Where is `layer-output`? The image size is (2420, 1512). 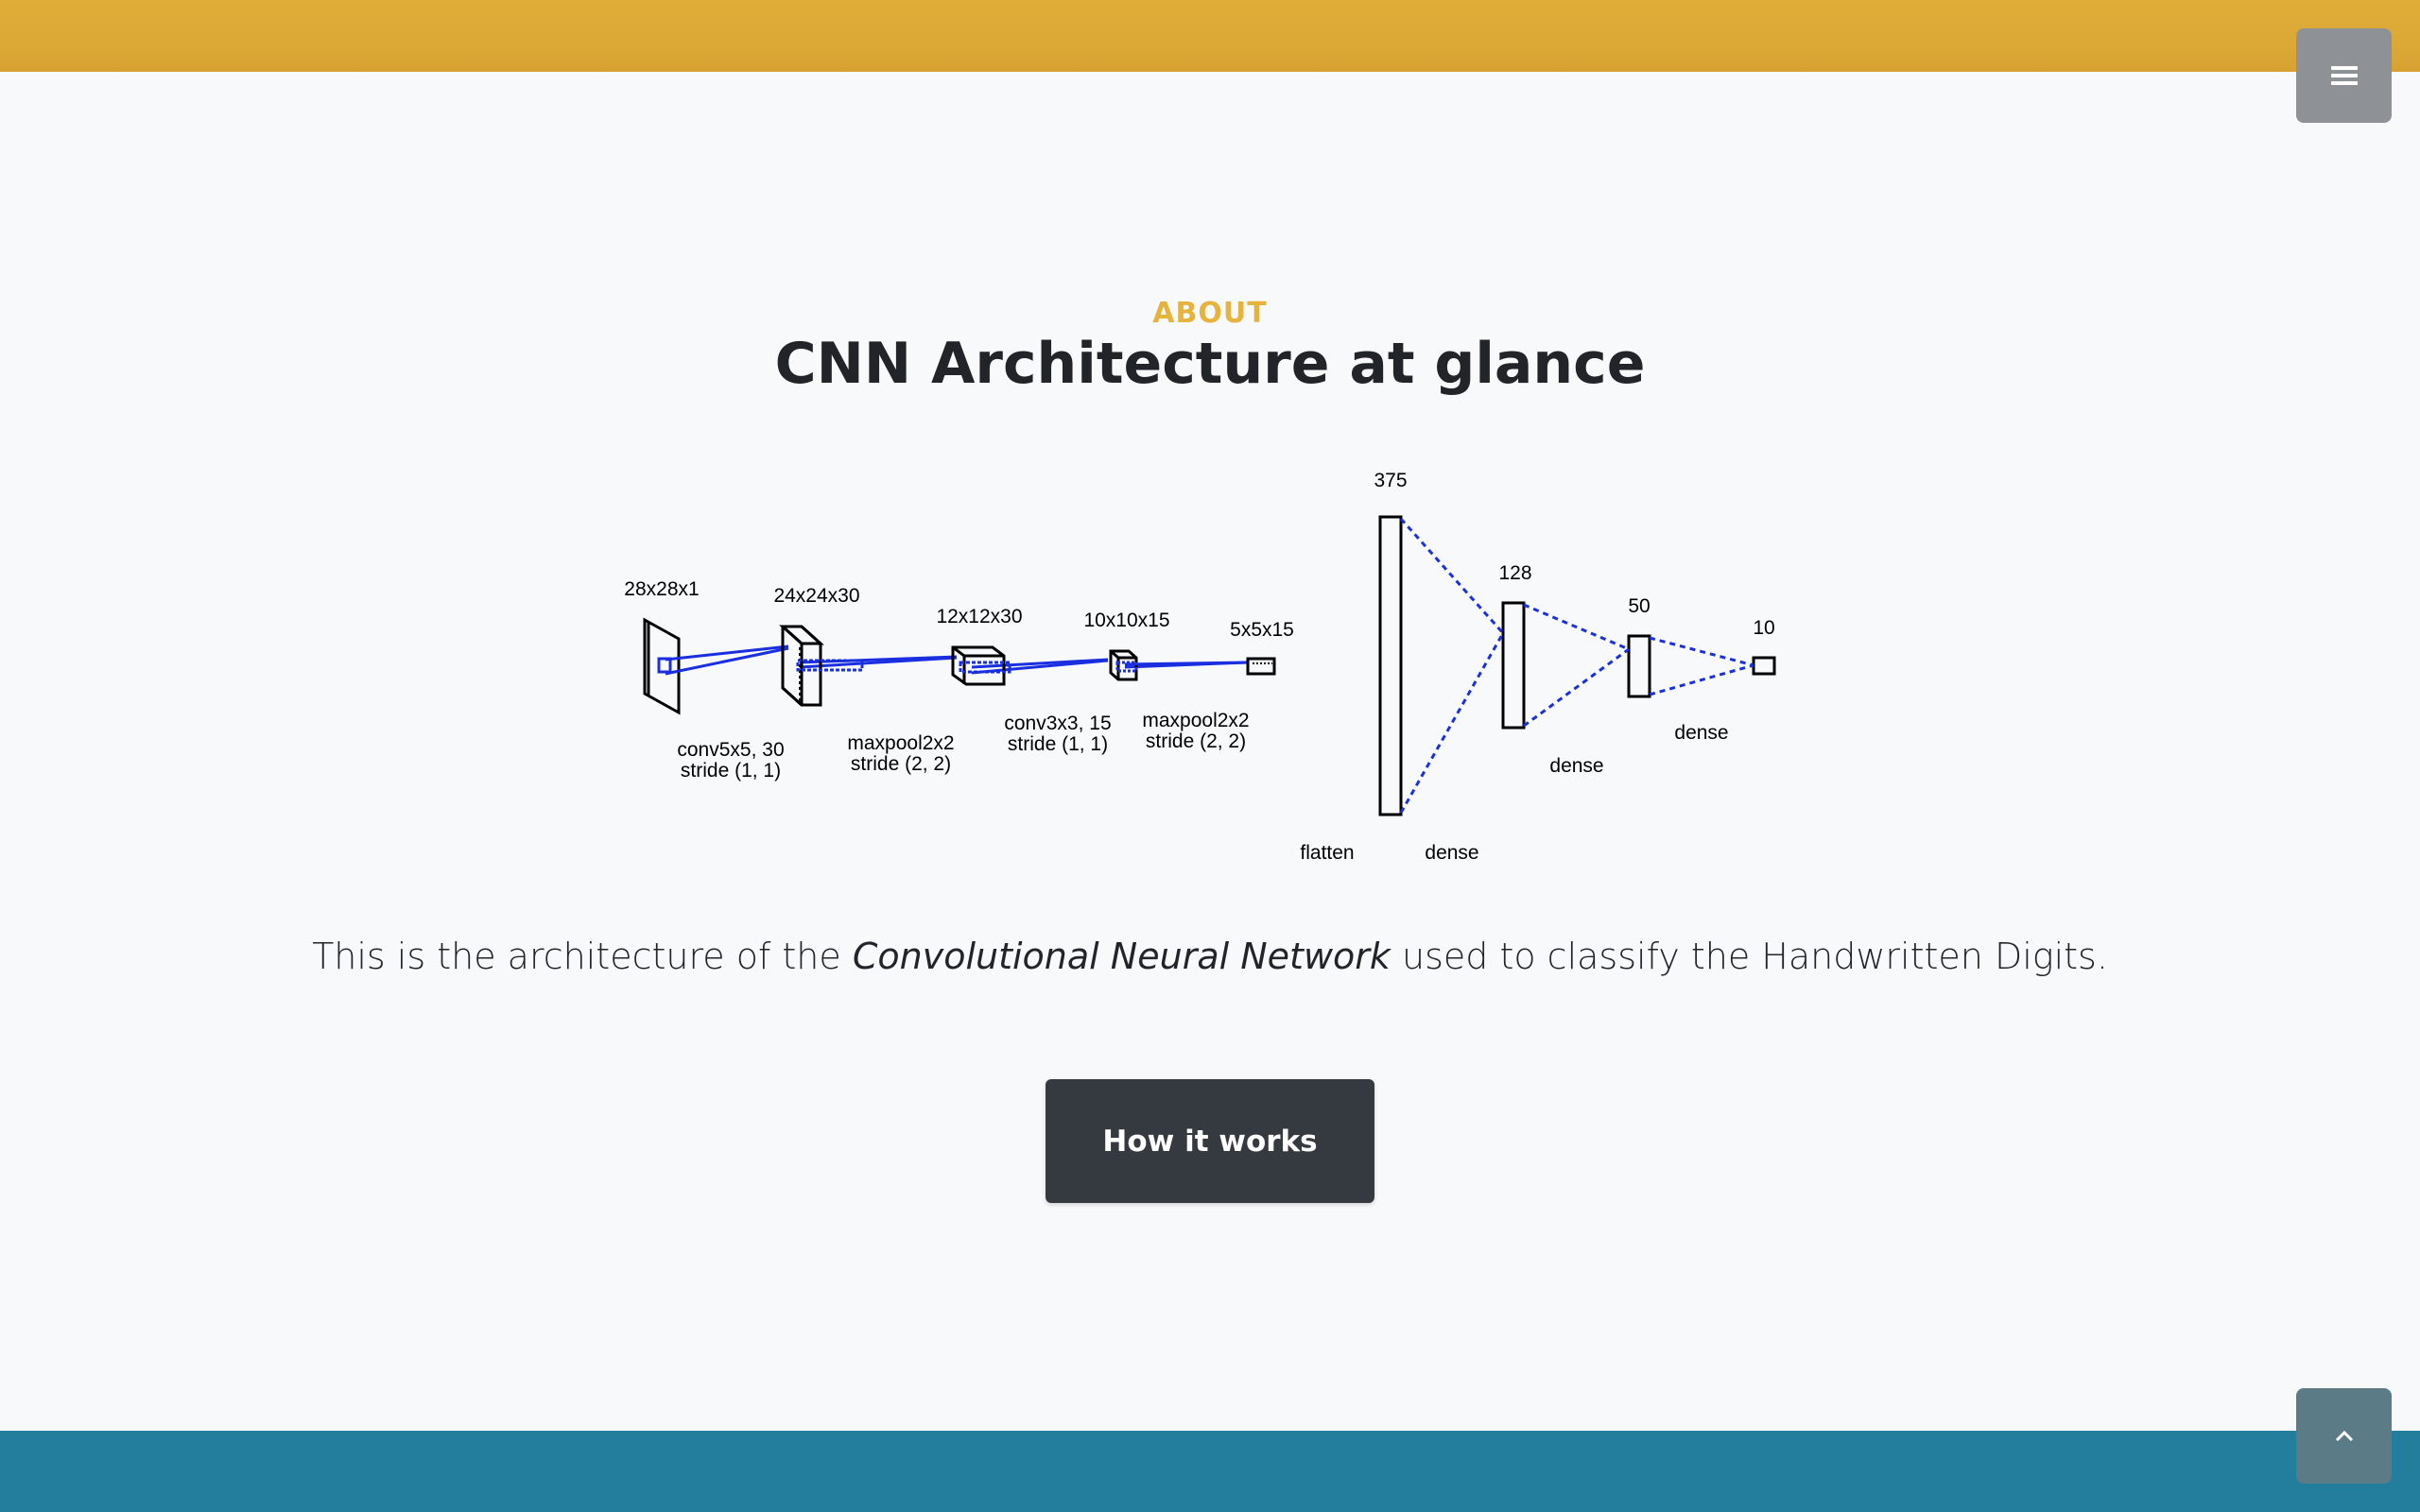
layer-output is located at coordinates (1764, 666).